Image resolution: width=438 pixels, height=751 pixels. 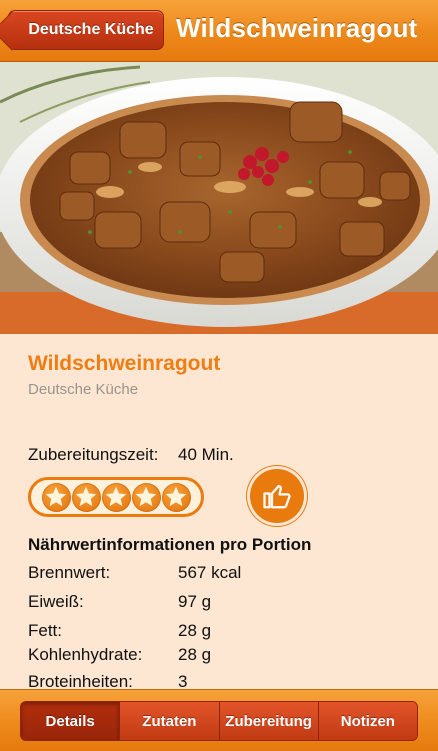 What do you see at coordinates (195, 654) in the screenshot?
I see `nutrition-value-carbs: 28 g` at bounding box center [195, 654].